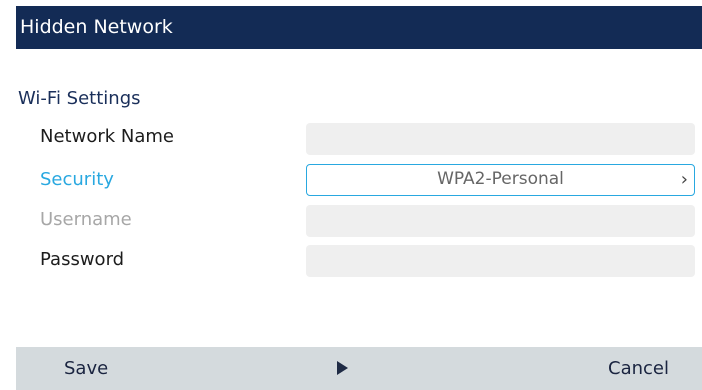 This screenshot has width=702, height=390. I want to click on security-selector: WPA2-Personal ›, so click(500, 180).